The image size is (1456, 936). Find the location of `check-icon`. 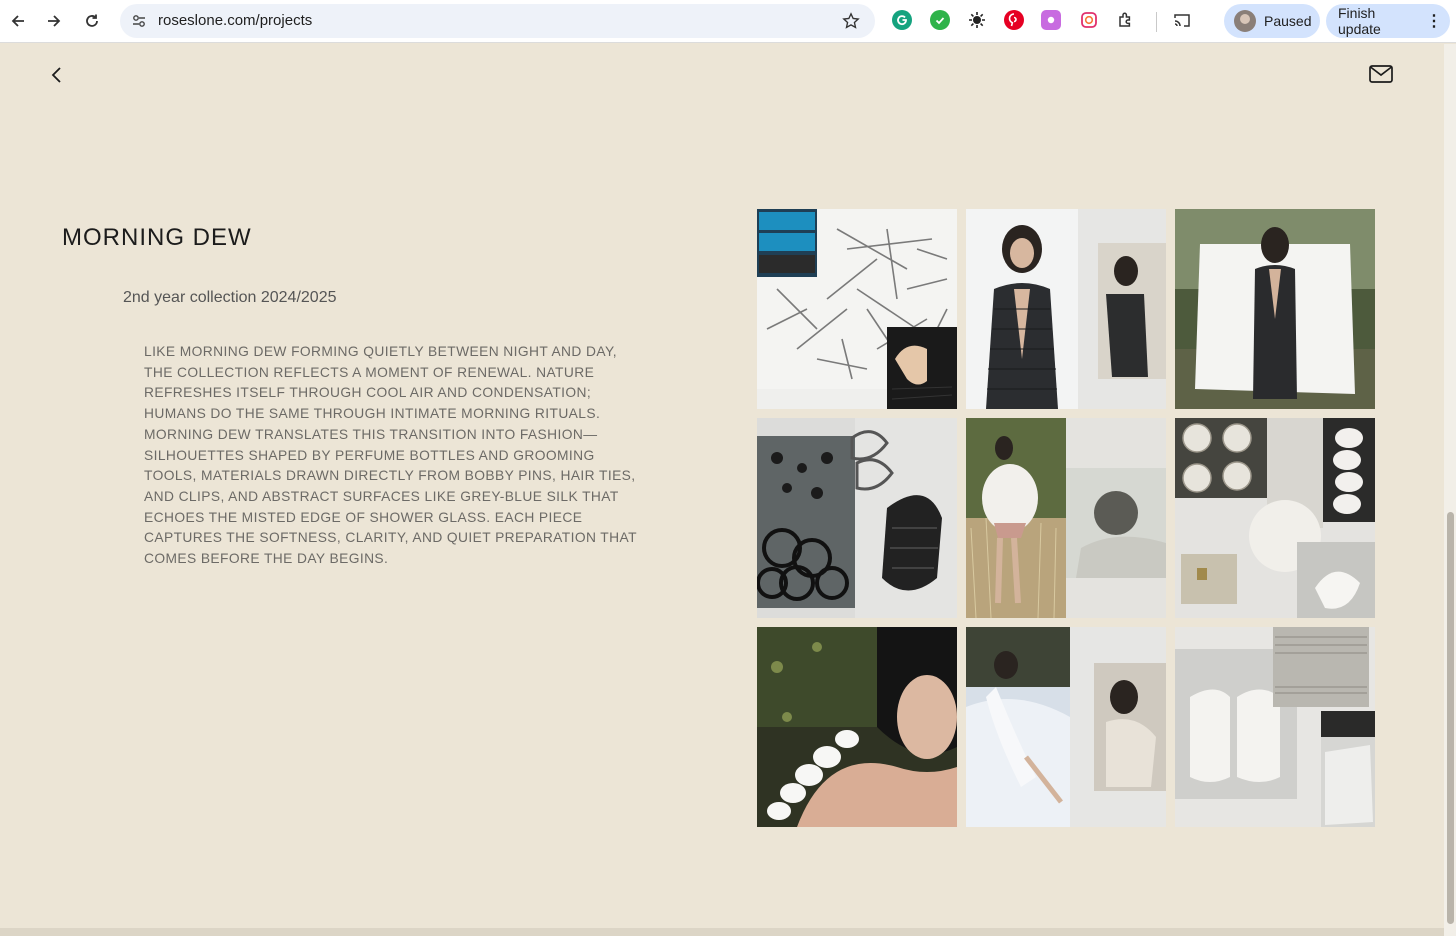

check-icon is located at coordinates (940, 20).